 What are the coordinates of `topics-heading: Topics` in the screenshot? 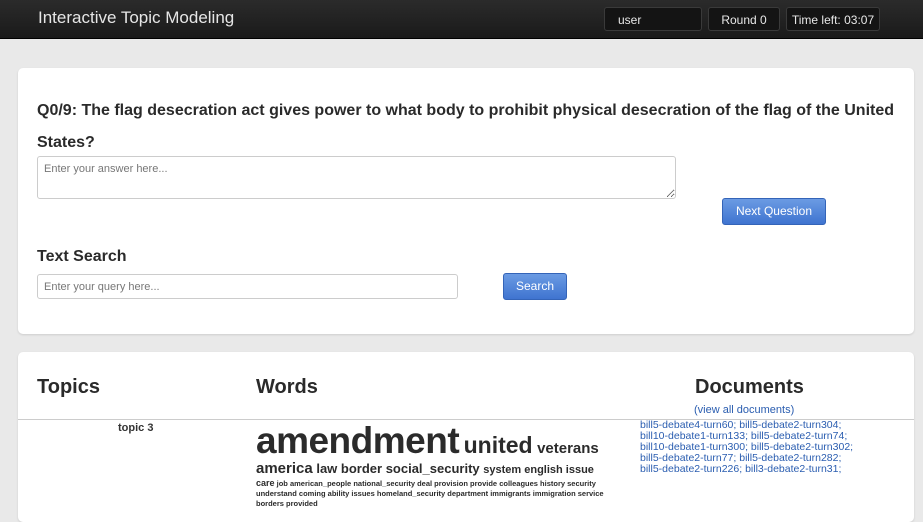 It's located at (68, 387).